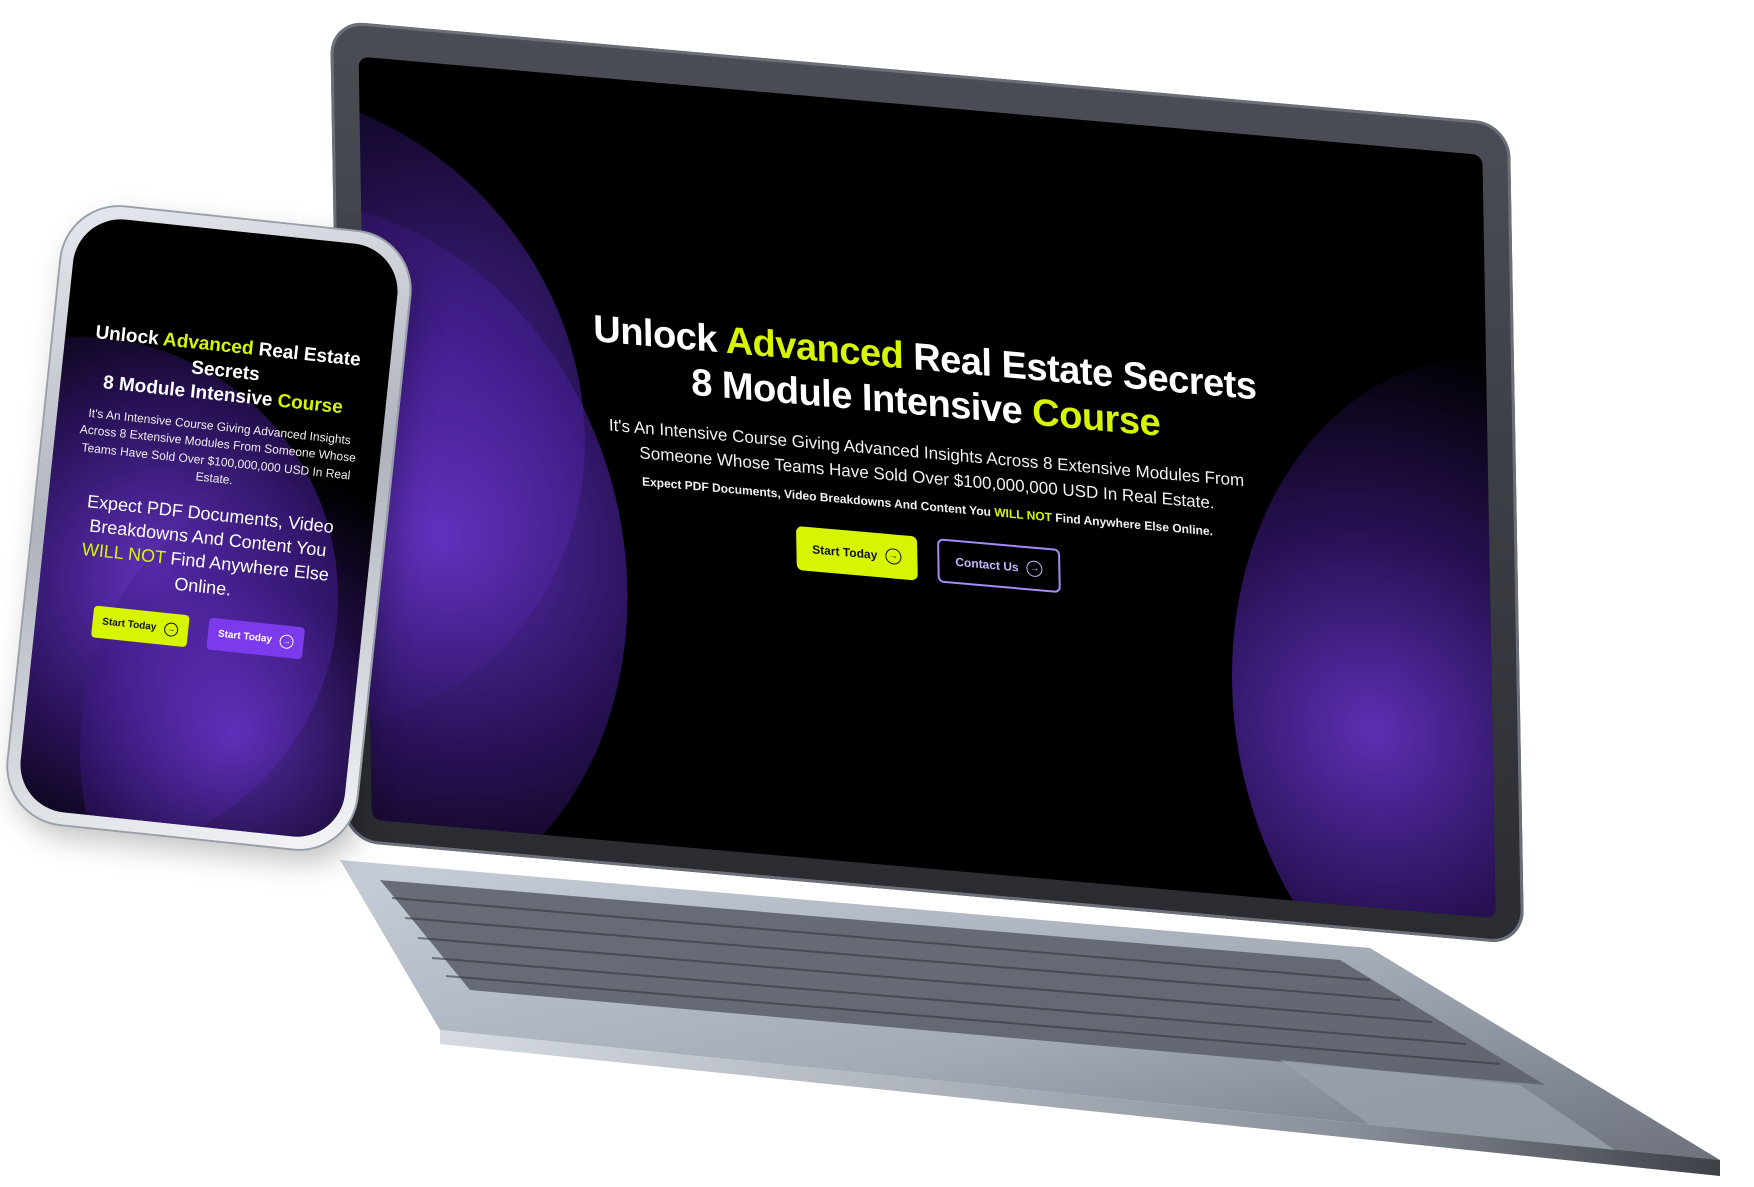  I want to click on contact-us-label: Contact Us, so click(987, 564).